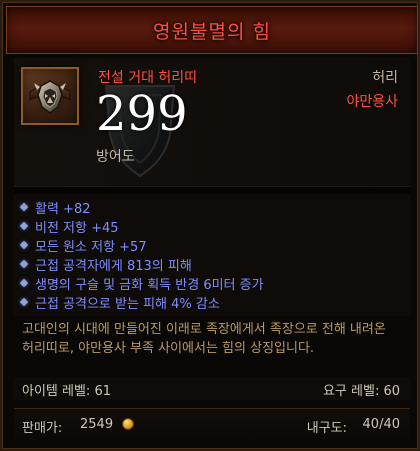  I want to click on affix-text: 근접 공격자에게 813의 피해, so click(113, 266).